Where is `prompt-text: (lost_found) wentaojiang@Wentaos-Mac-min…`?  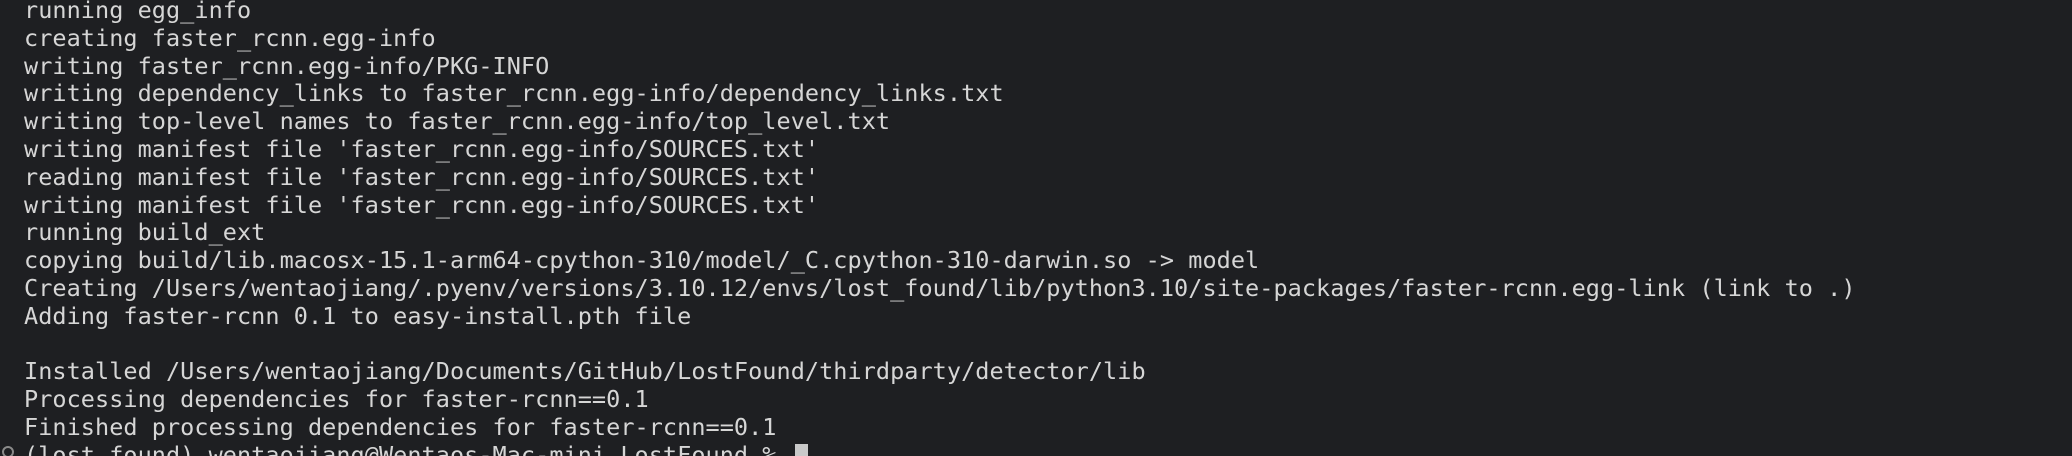 prompt-text: (lost_found) wentaojiang@Wentaos-Mac-min… is located at coordinates (407, 448).